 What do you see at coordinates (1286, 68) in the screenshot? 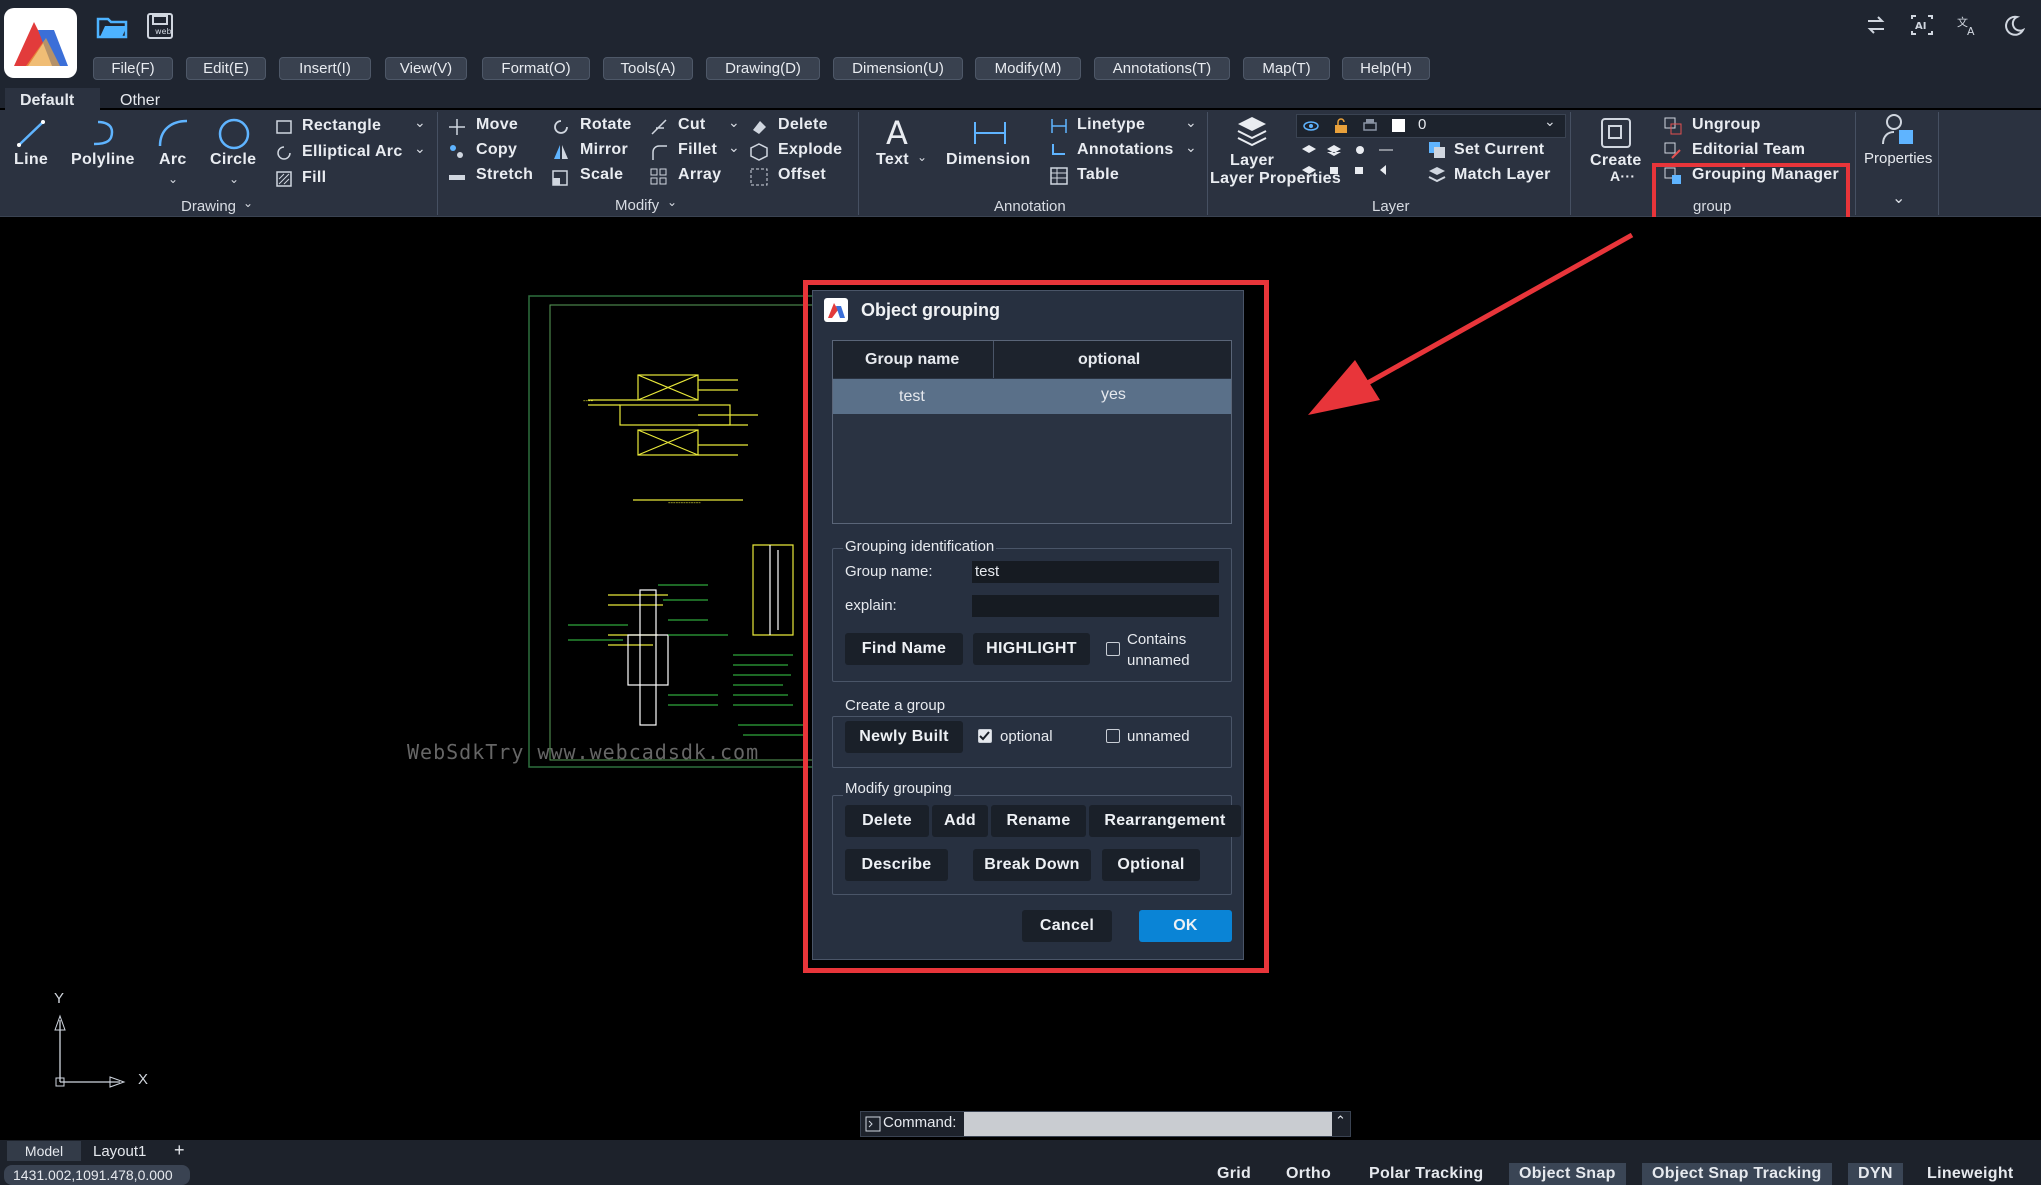
I see `menu-map: Map(T)` at bounding box center [1286, 68].